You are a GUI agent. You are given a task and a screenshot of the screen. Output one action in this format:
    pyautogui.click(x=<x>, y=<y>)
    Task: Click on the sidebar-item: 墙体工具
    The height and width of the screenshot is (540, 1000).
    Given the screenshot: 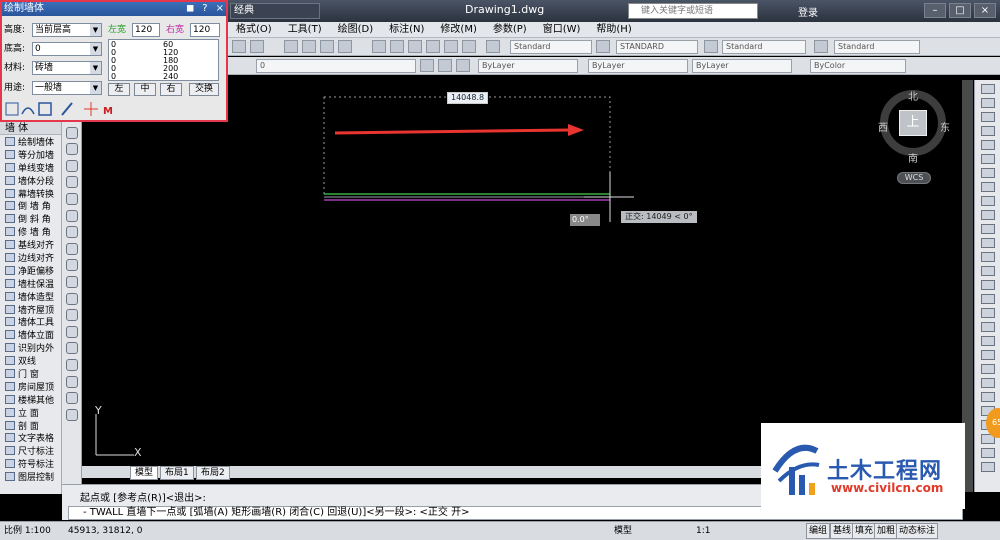 What is the action you would take?
    pyautogui.click(x=30, y=321)
    